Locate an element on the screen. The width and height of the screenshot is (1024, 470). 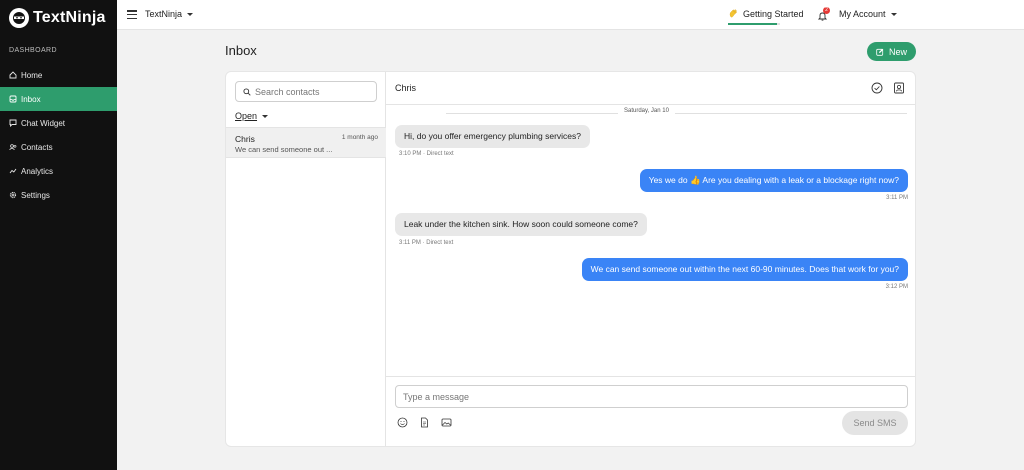
sidebar-item-label: Analytics is located at coordinates (37, 171).